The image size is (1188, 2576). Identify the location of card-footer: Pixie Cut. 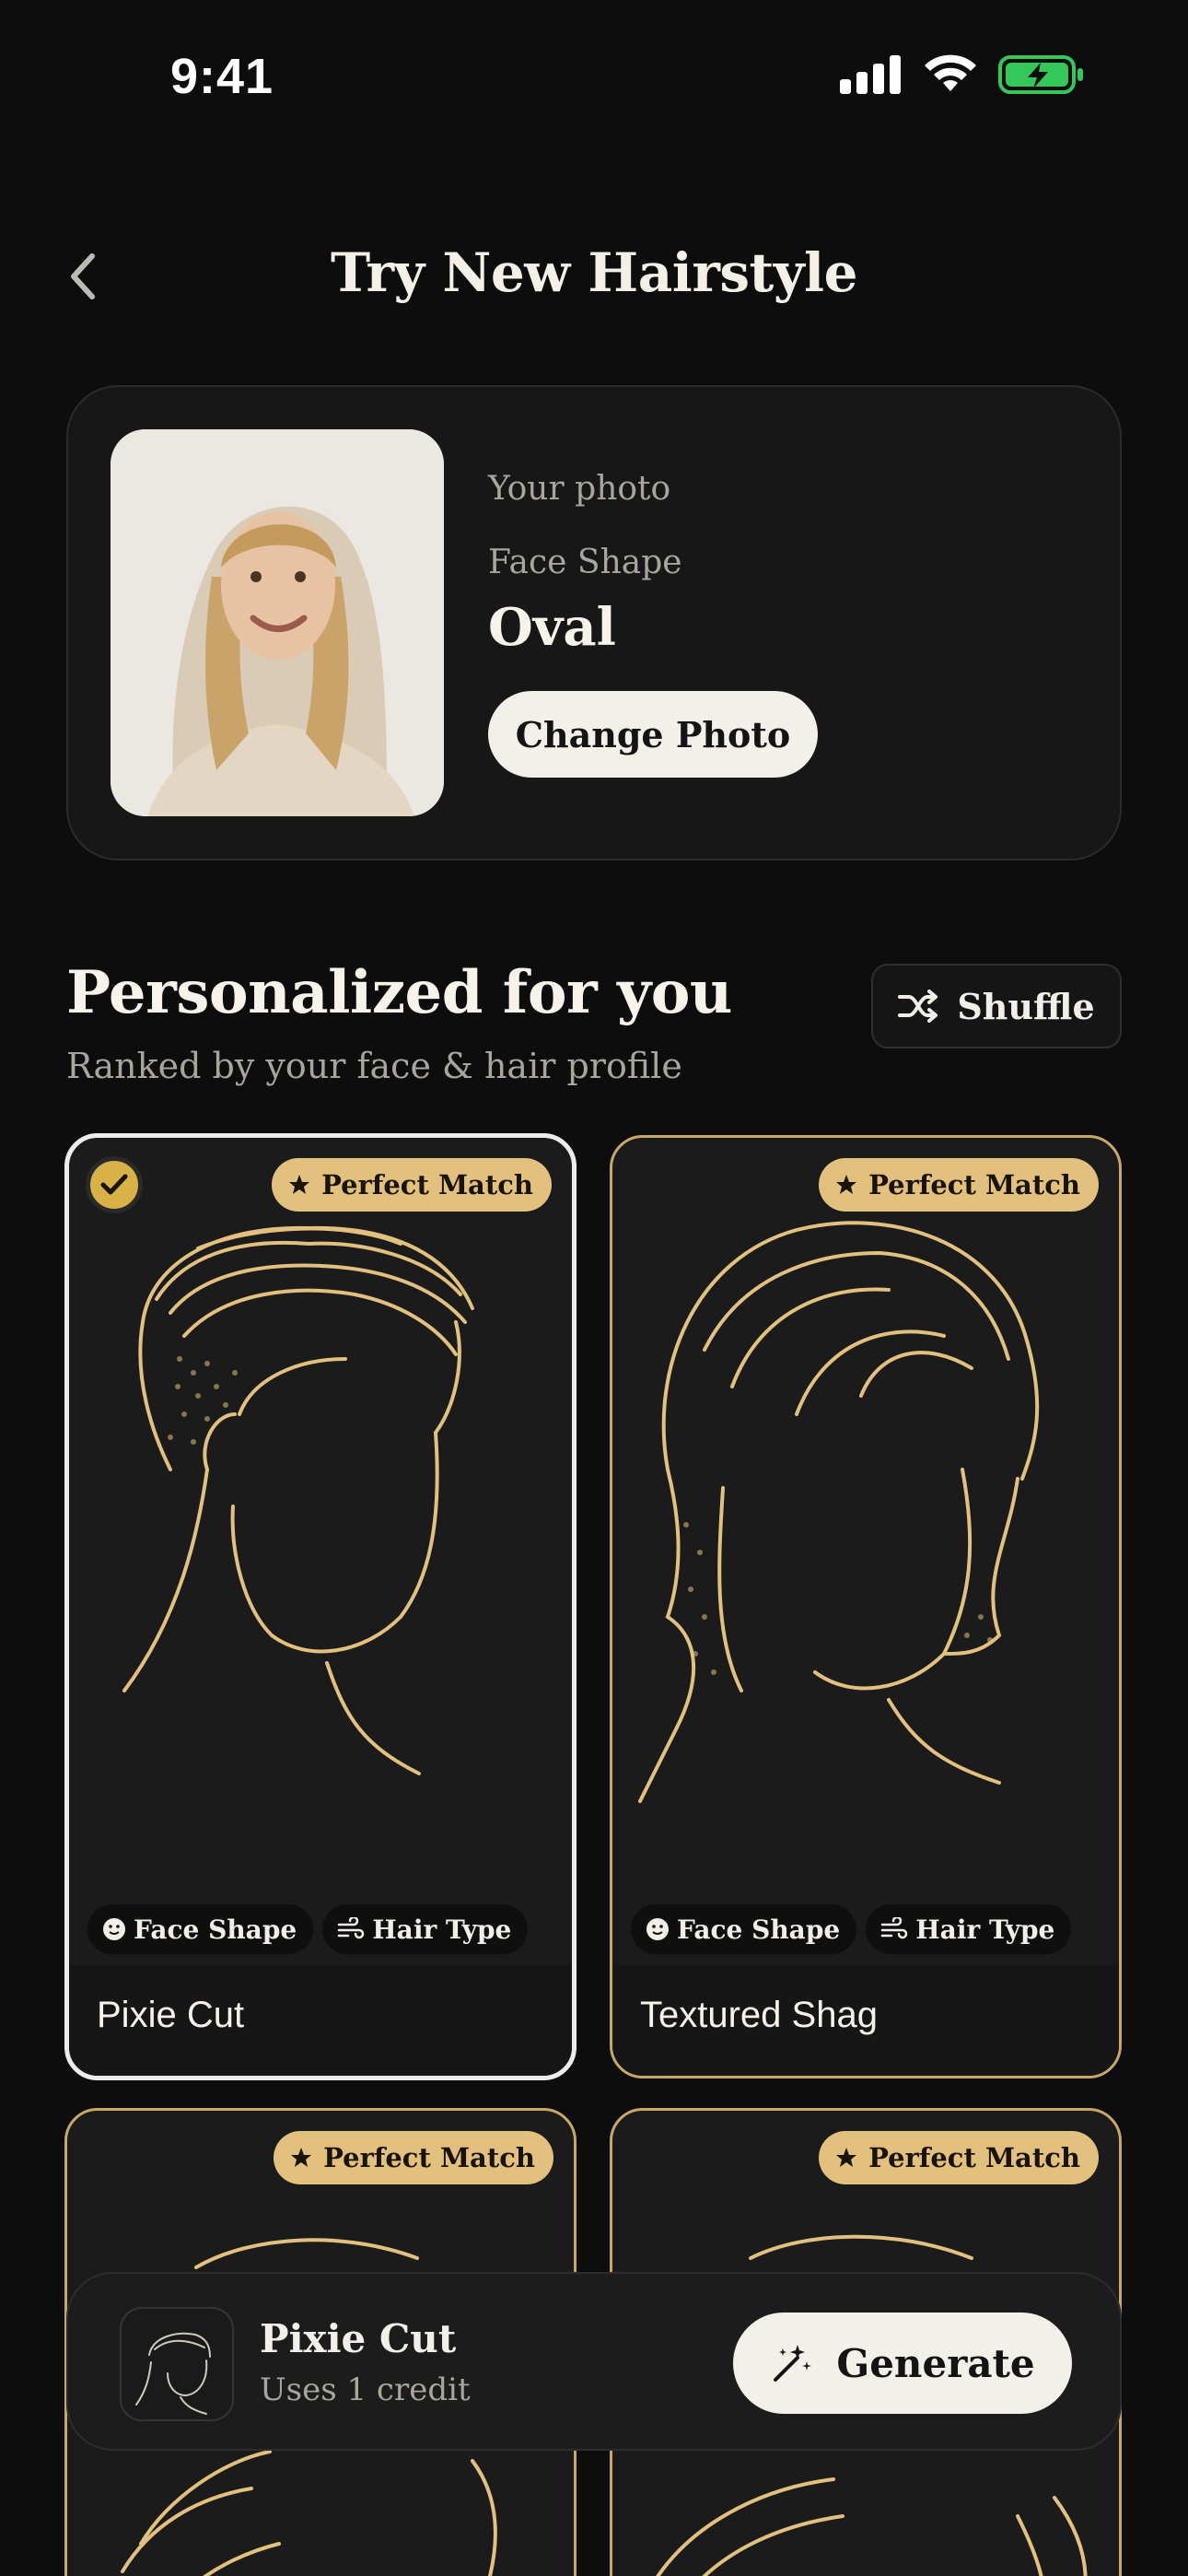
(320, 2021).